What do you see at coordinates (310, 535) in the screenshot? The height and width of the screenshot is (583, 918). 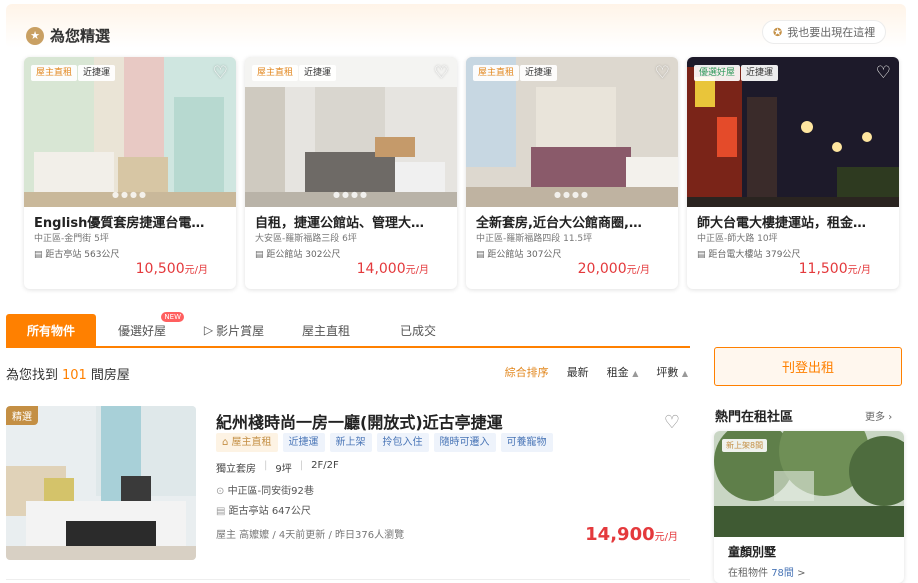 I see `listing-meta: 屋主 高嬤嬤 / 4天前更新 / 昨日376人瀏覽` at bounding box center [310, 535].